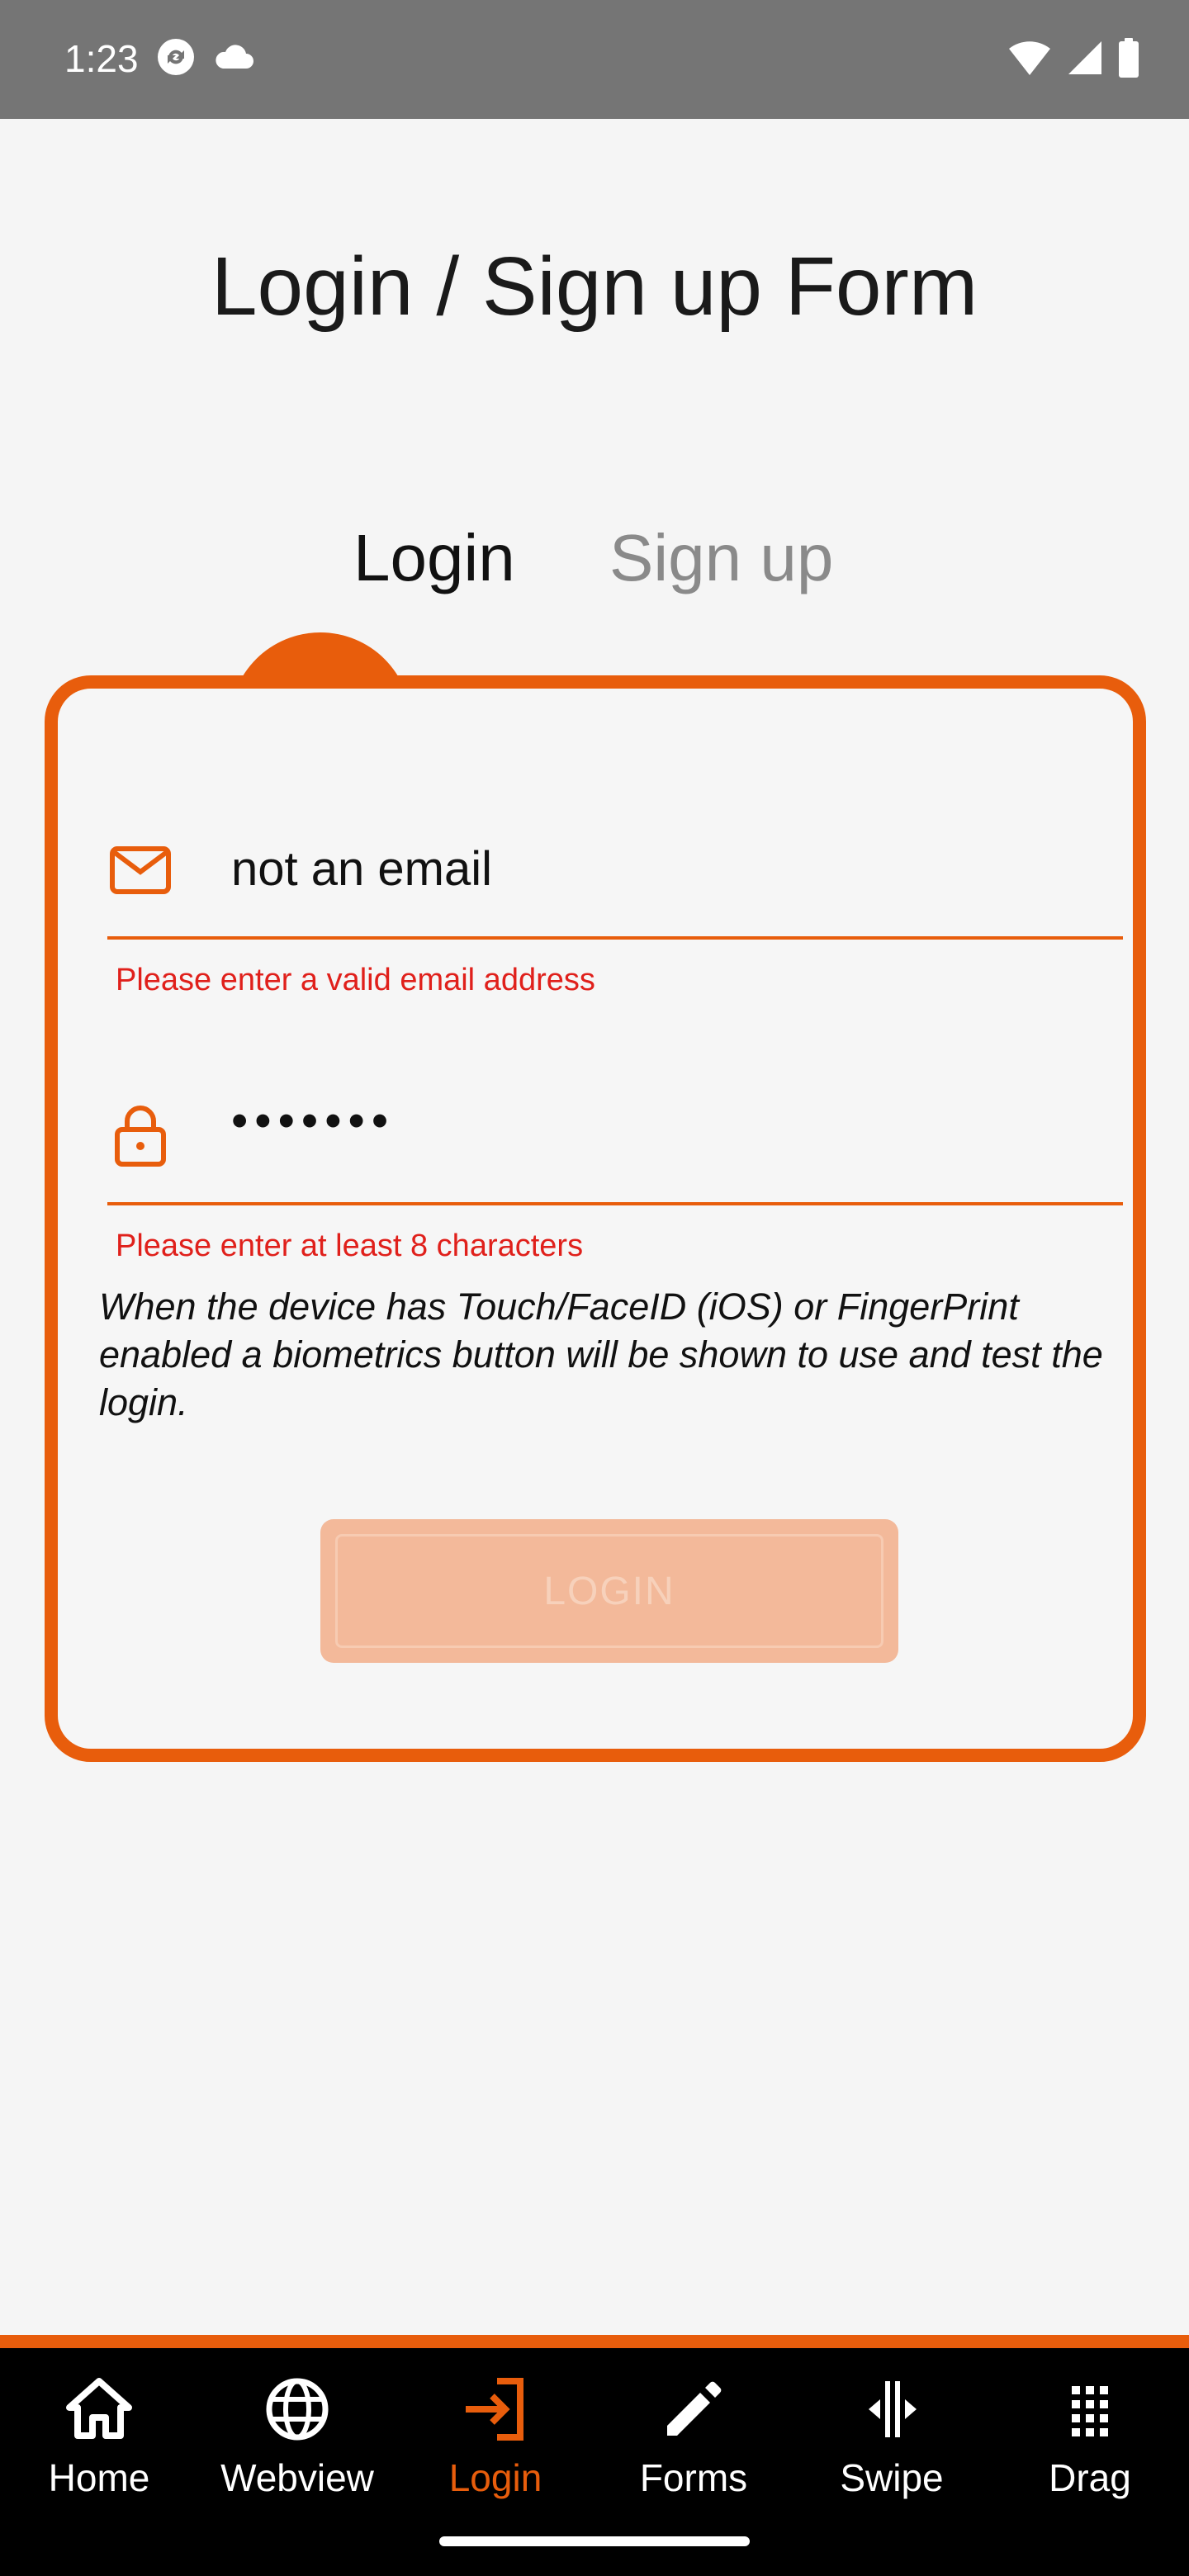 Image resolution: width=1189 pixels, height=2576 pixels. Describe the element at coordinates (99, 2477) in the screenshot. I see `nav-label: Home` at that location.